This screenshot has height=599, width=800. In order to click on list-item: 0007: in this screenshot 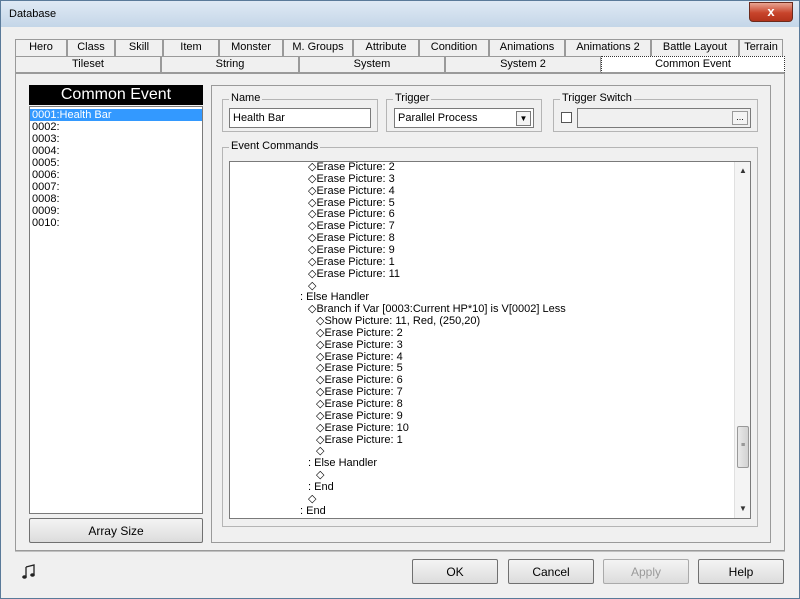, I will do `click(116, 187)`.